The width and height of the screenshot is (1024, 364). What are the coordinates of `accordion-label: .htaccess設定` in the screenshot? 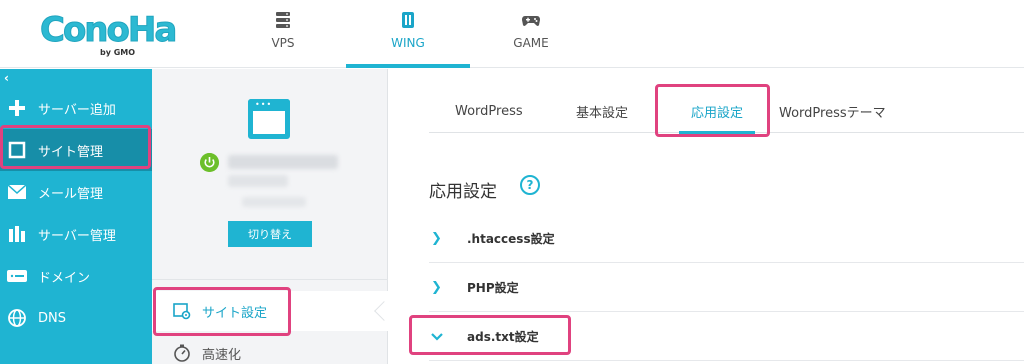 It's located at (511, 239).